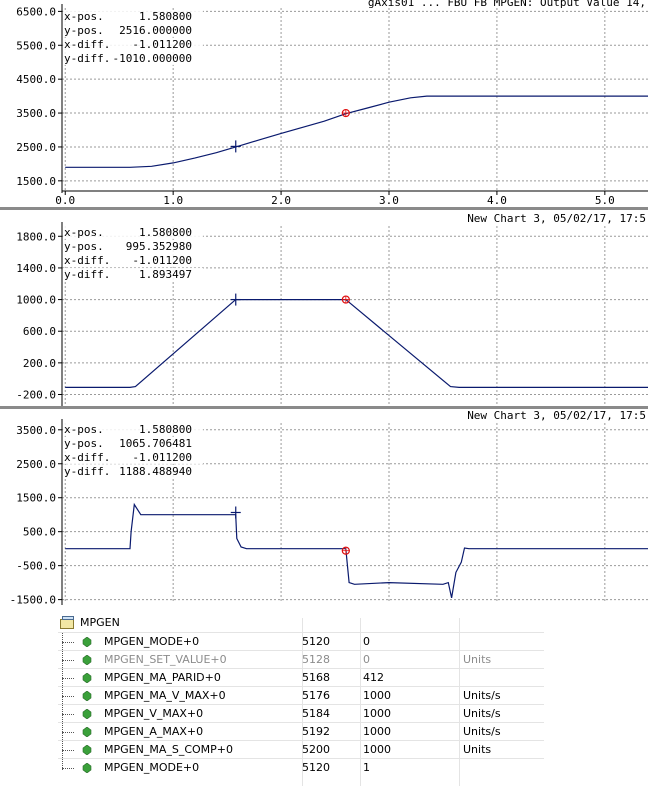 This screenshot has height=786, width=648. What do you see at coordinates (165, 695) in the screenshot?
I see `variable-name: MPGEN_MA_V_MAX+0` at bounding box center [165, 695].